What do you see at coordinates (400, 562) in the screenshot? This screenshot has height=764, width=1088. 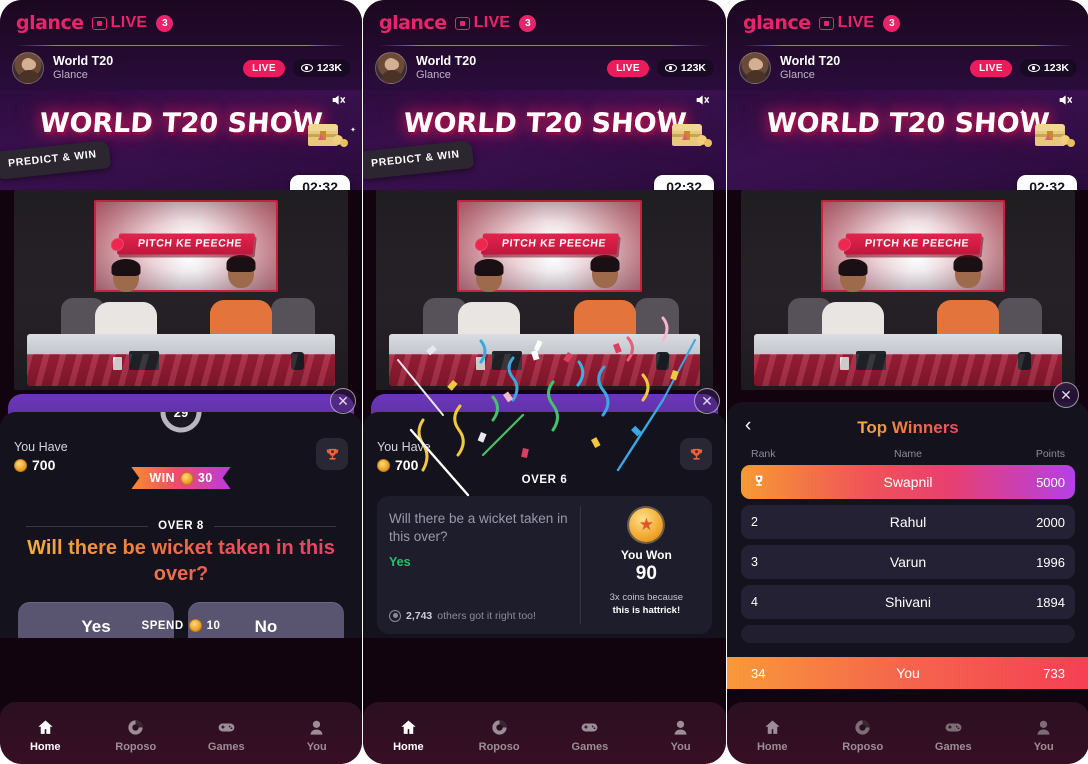 I see `result-your-answer: Yes` at bounding box center [400, 562].